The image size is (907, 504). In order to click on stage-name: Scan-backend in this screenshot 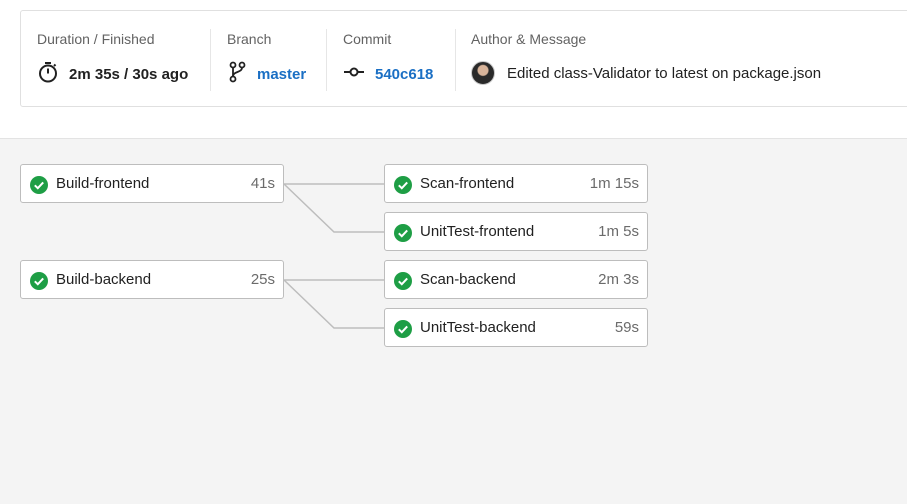, I will do `click(468, 279)`.